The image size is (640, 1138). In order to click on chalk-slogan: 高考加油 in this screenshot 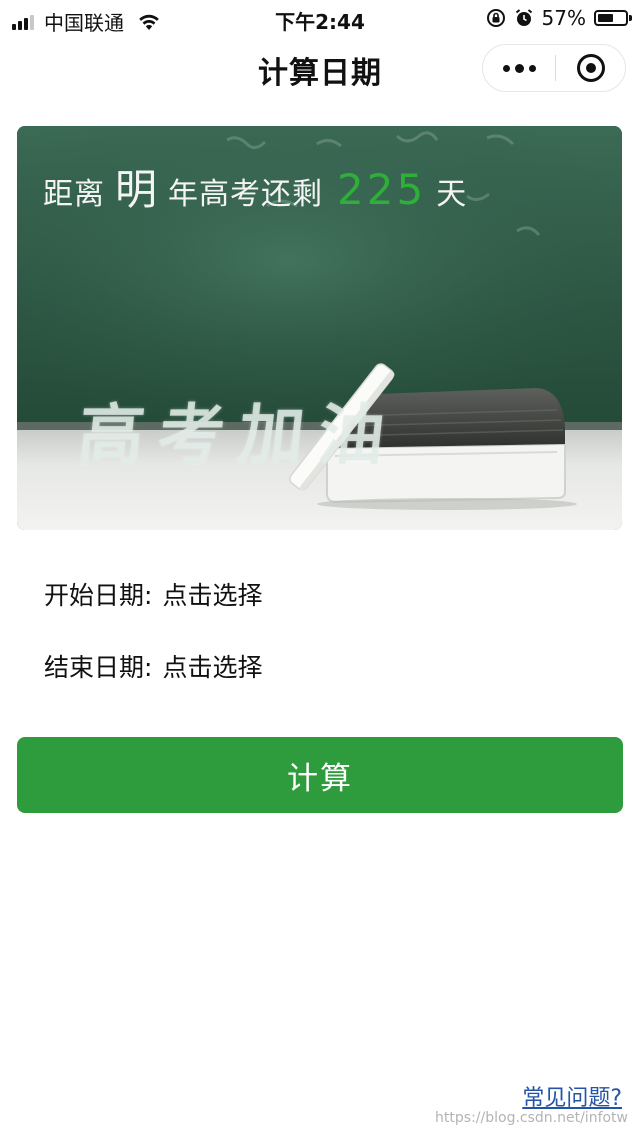, I will do `click(238, 435)`.